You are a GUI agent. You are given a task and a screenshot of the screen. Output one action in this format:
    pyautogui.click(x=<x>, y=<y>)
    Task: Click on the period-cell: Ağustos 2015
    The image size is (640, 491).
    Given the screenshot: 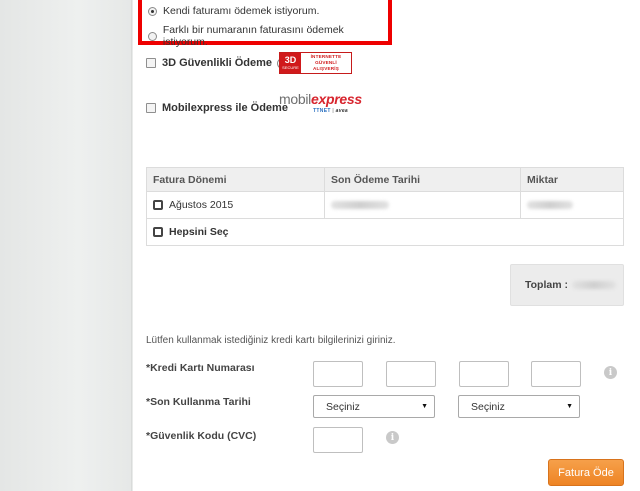 What is the action you would take?
    pyautogui.click(x=235, y=205)
    